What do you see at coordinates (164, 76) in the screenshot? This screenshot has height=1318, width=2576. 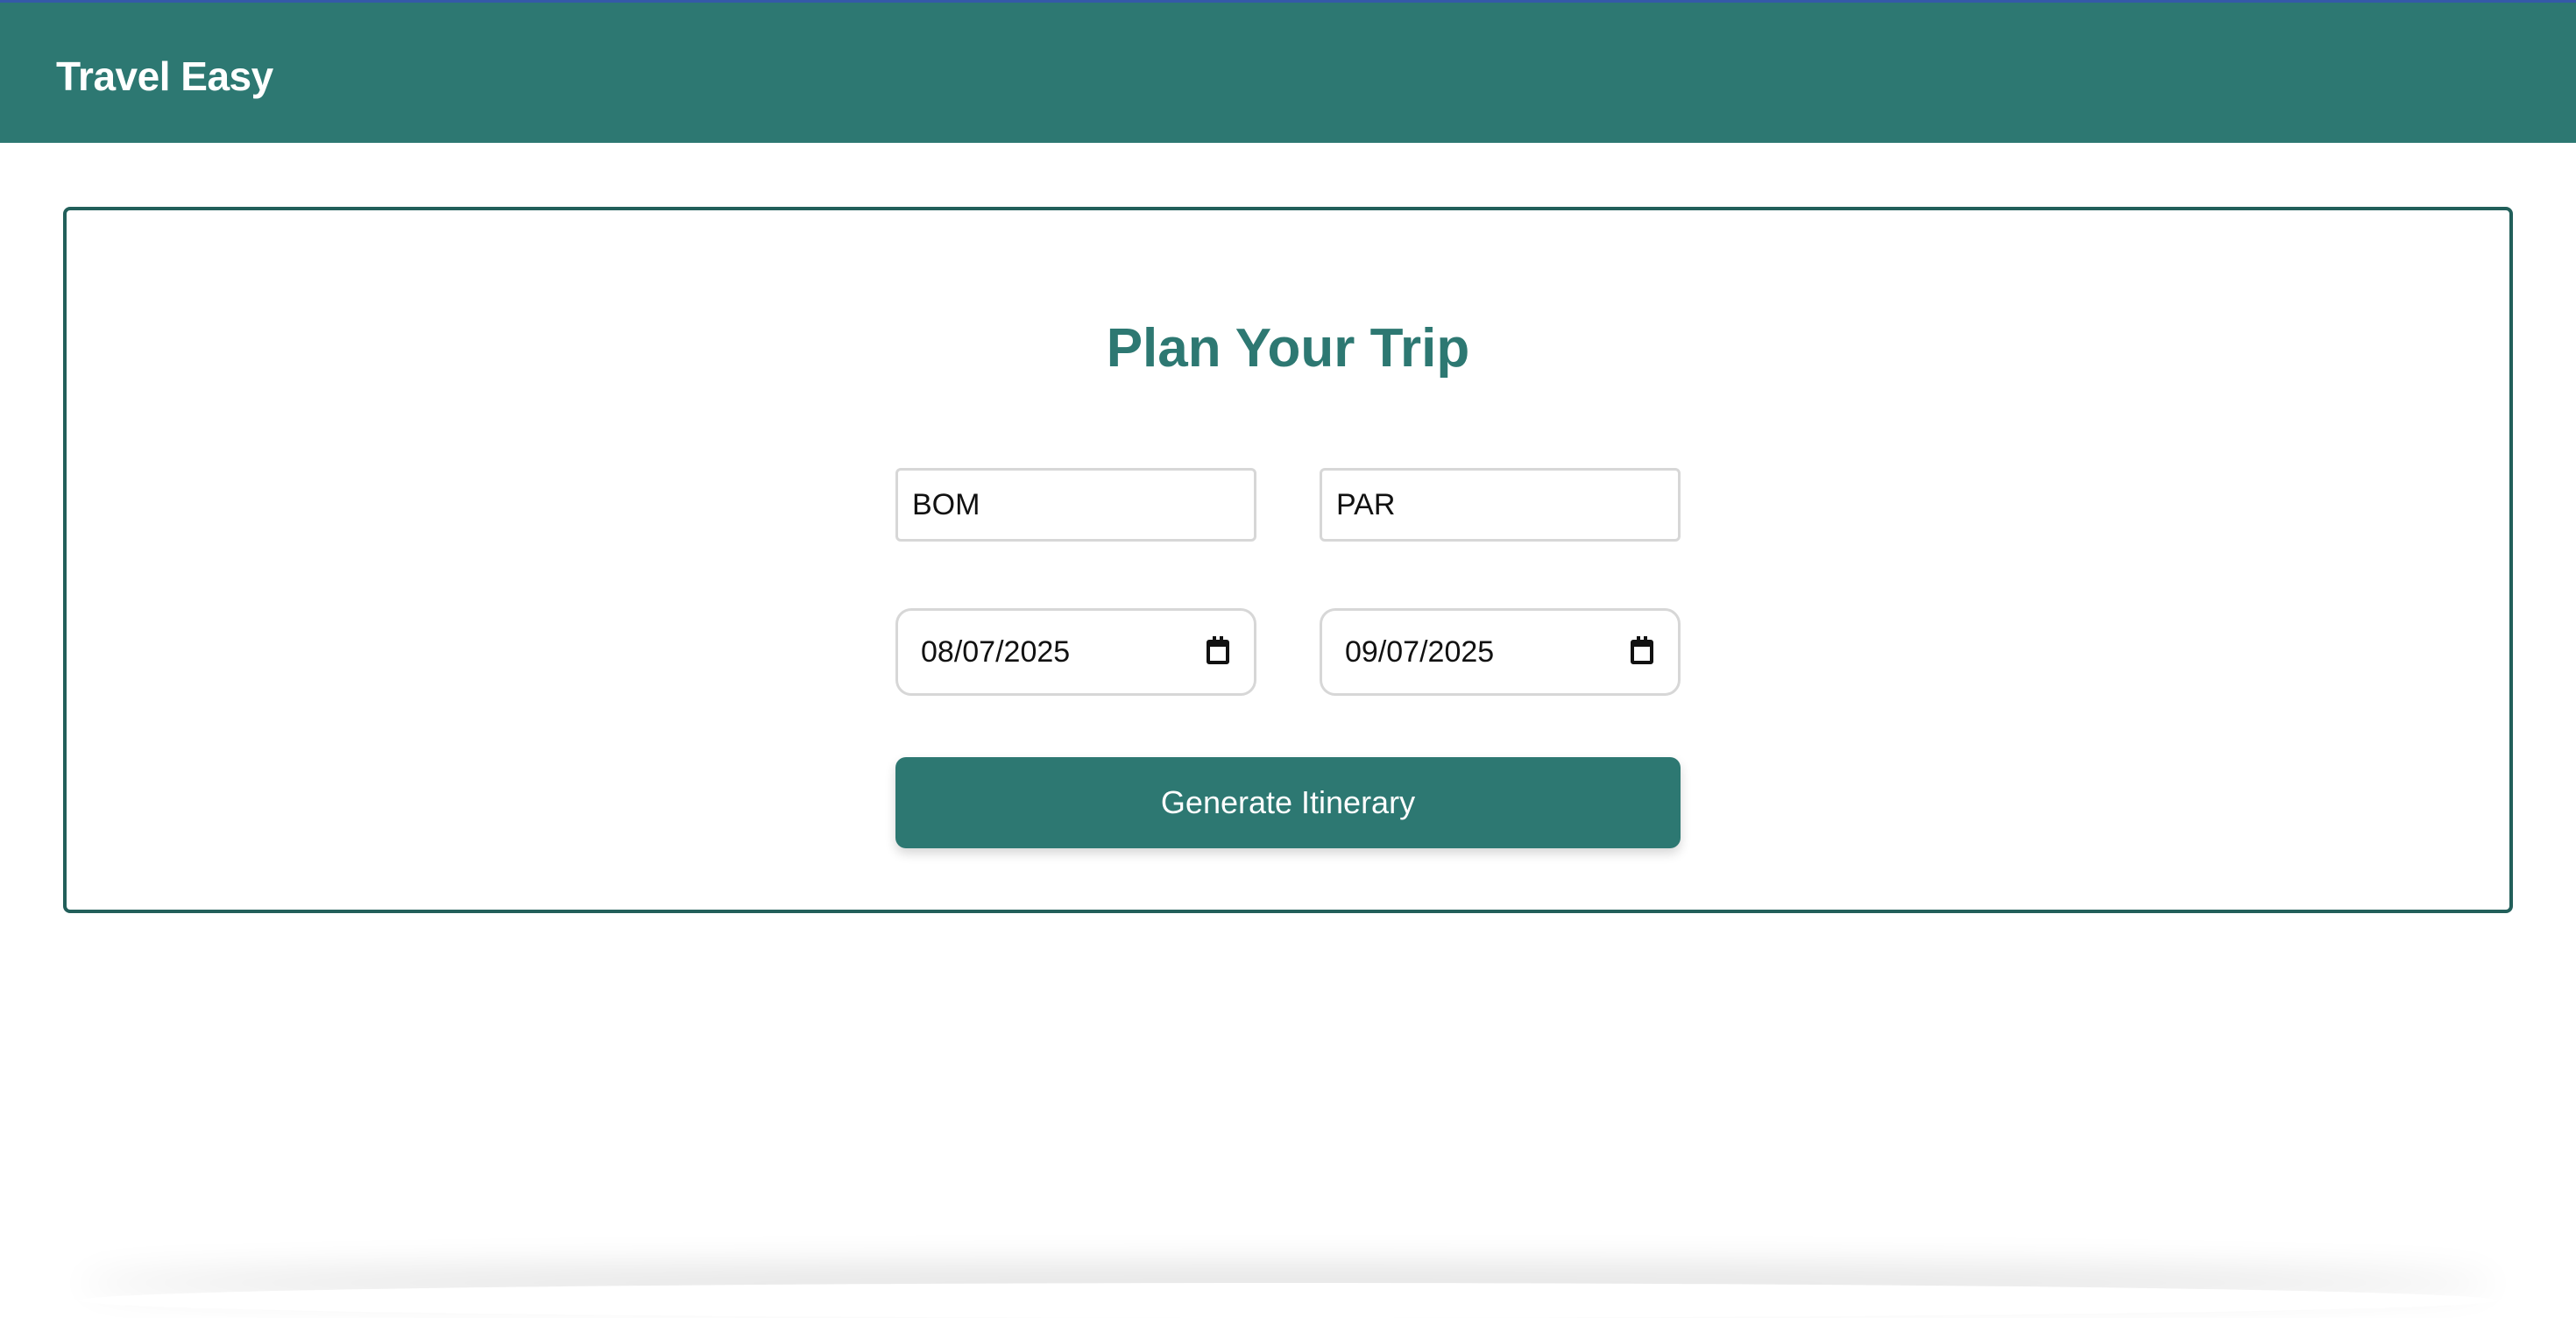 I see `brand-title: Travel Easy` at bounding box center [164, 76].